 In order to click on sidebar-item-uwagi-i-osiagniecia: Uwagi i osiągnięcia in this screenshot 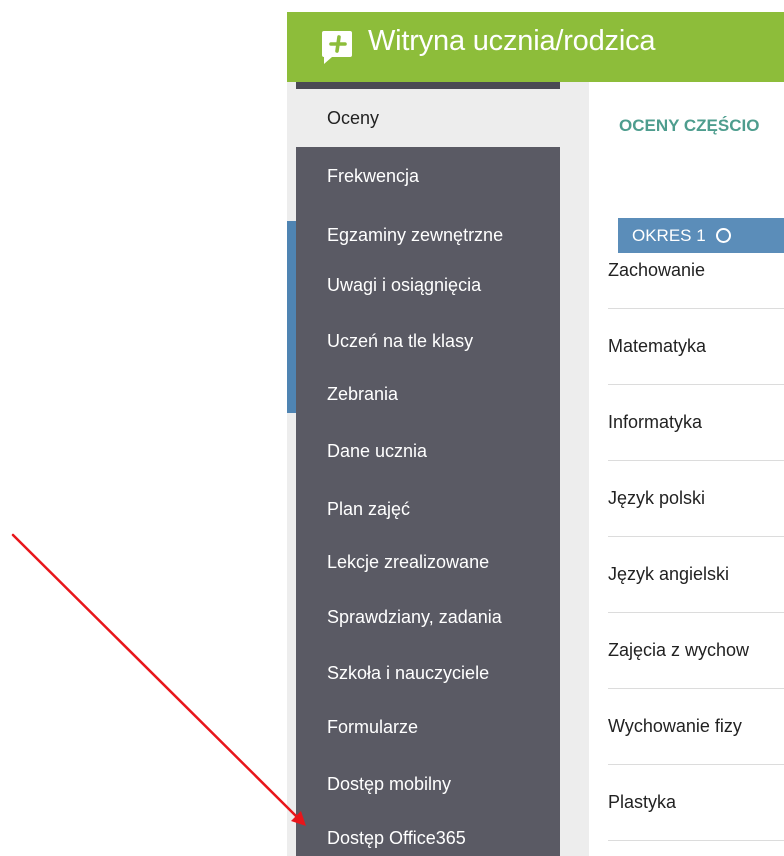, I will do `click(428, 285)`.